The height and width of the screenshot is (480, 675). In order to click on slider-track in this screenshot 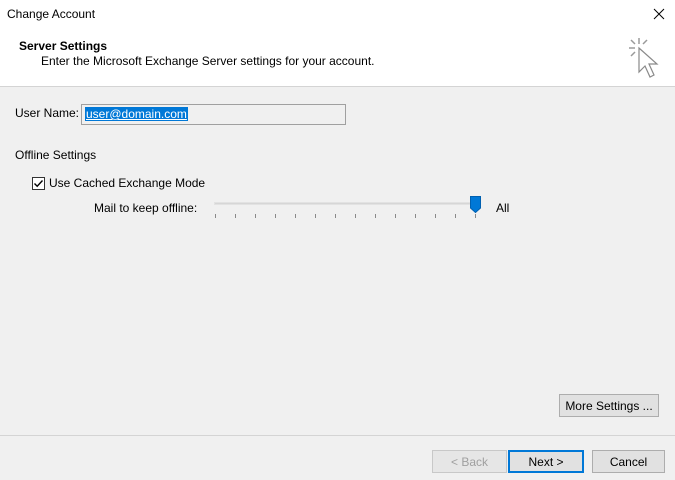, I will do `click(347, 203)`.